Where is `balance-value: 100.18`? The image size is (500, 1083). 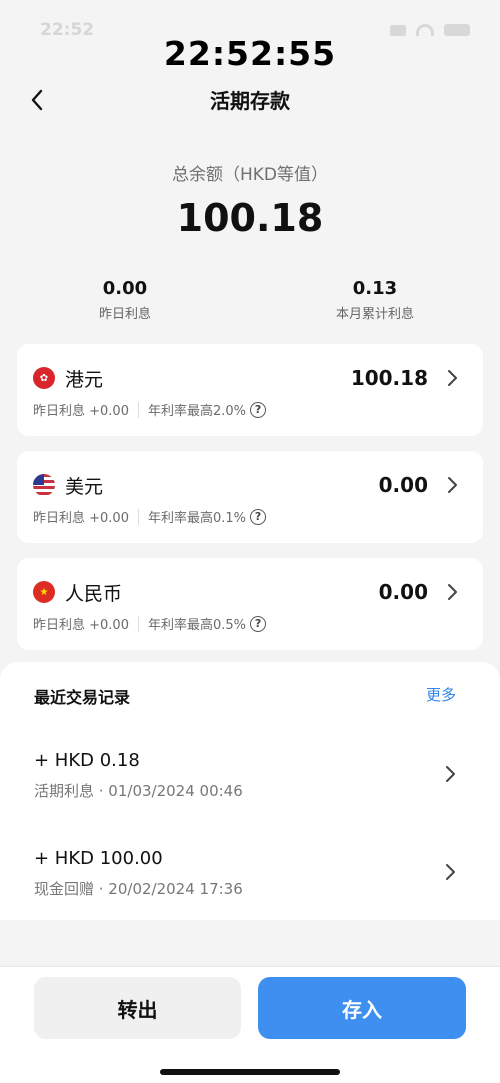
balance-value: 100.18 is located at coordinates (250, 218).